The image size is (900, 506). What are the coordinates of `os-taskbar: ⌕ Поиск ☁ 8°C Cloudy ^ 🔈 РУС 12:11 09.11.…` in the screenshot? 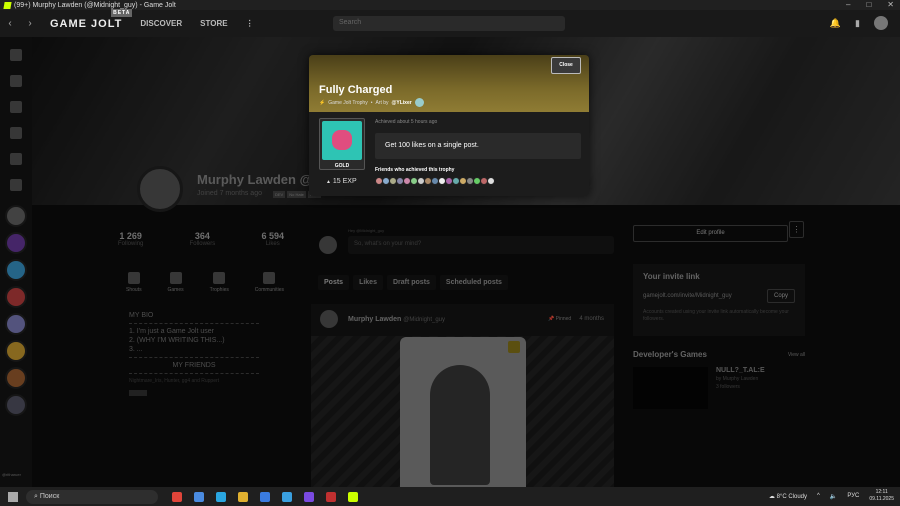 It's located at (450, 496).